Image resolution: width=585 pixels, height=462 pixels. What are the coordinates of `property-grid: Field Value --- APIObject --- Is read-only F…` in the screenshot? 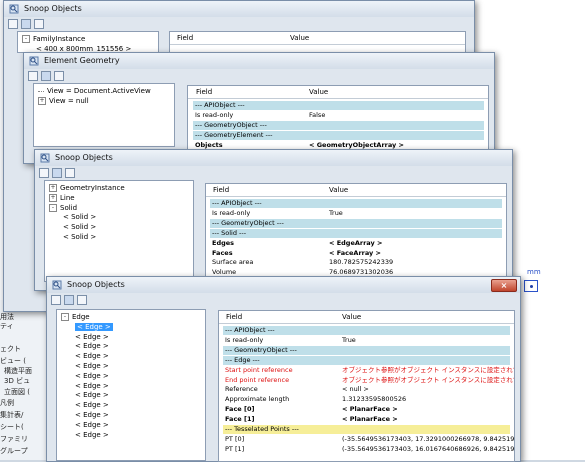 It's located at (338, 120).